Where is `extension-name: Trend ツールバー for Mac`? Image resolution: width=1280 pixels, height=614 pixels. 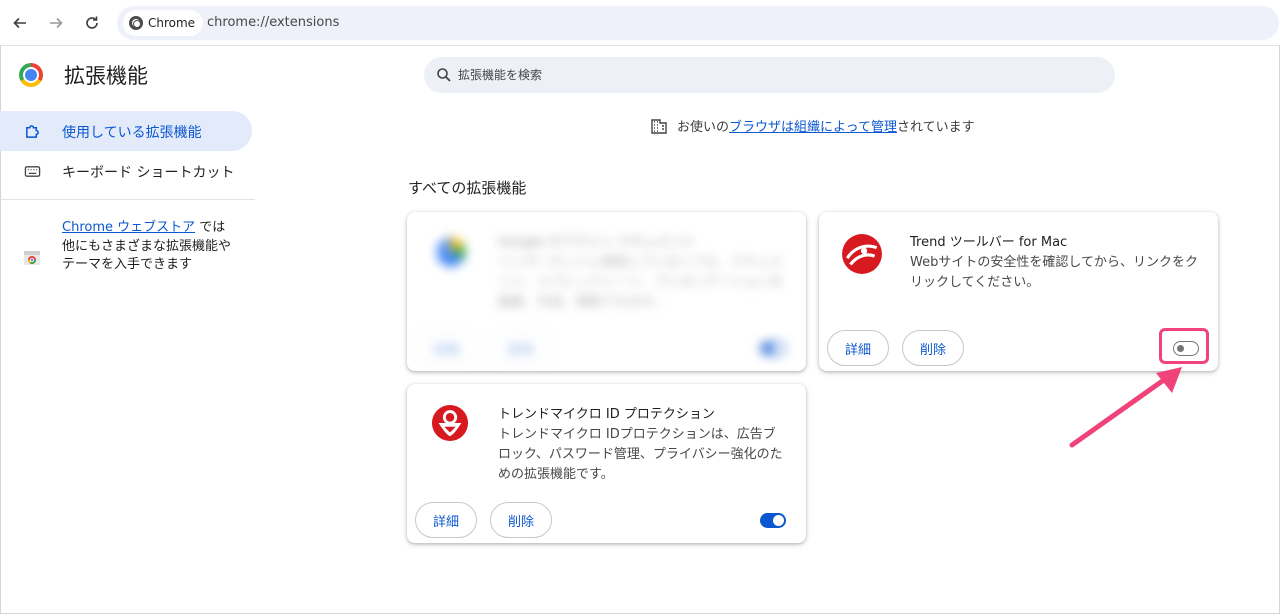 extension-name: Trend ツールバー for Mac is located at coordinates (989, 242).